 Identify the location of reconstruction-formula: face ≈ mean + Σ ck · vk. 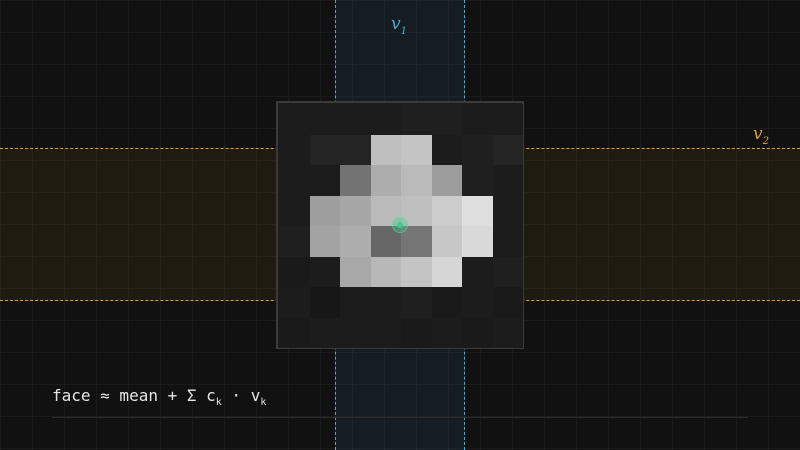
(159, 397).